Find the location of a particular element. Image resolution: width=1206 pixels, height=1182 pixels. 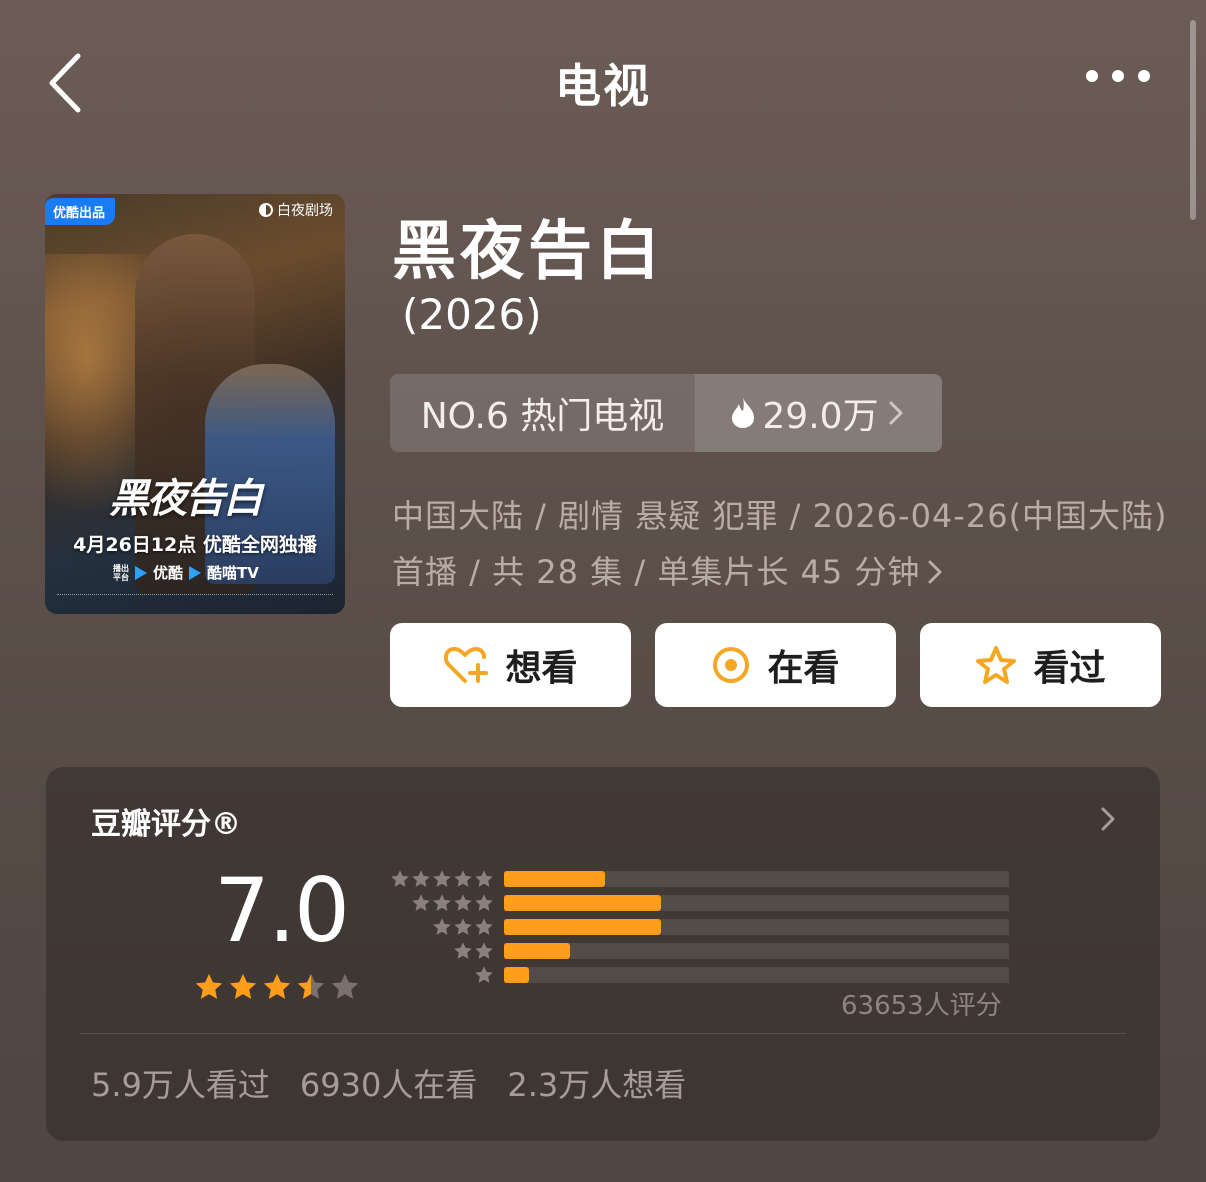

watched-count: 5.9万人看过 is located at coordinates (180, 1085).